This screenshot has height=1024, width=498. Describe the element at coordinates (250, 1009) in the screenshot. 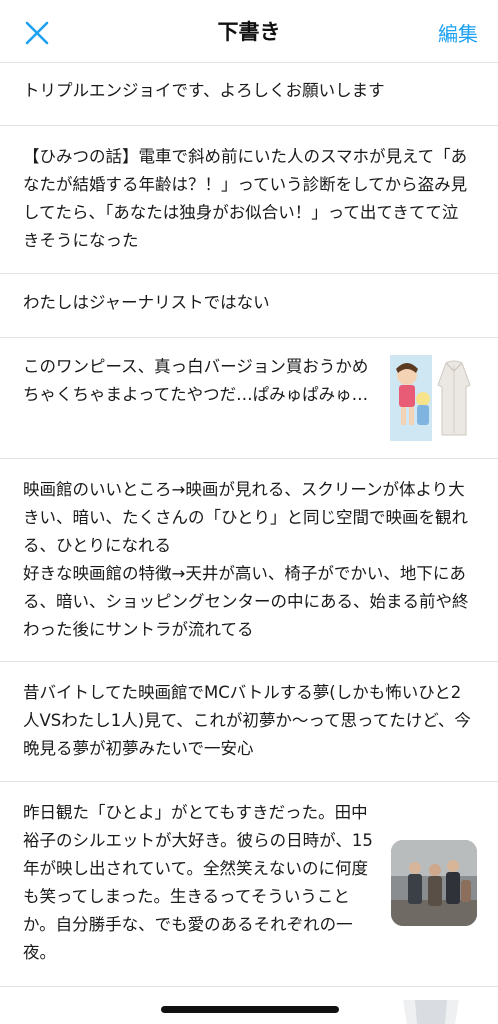

I see `home-indicator` at that location.